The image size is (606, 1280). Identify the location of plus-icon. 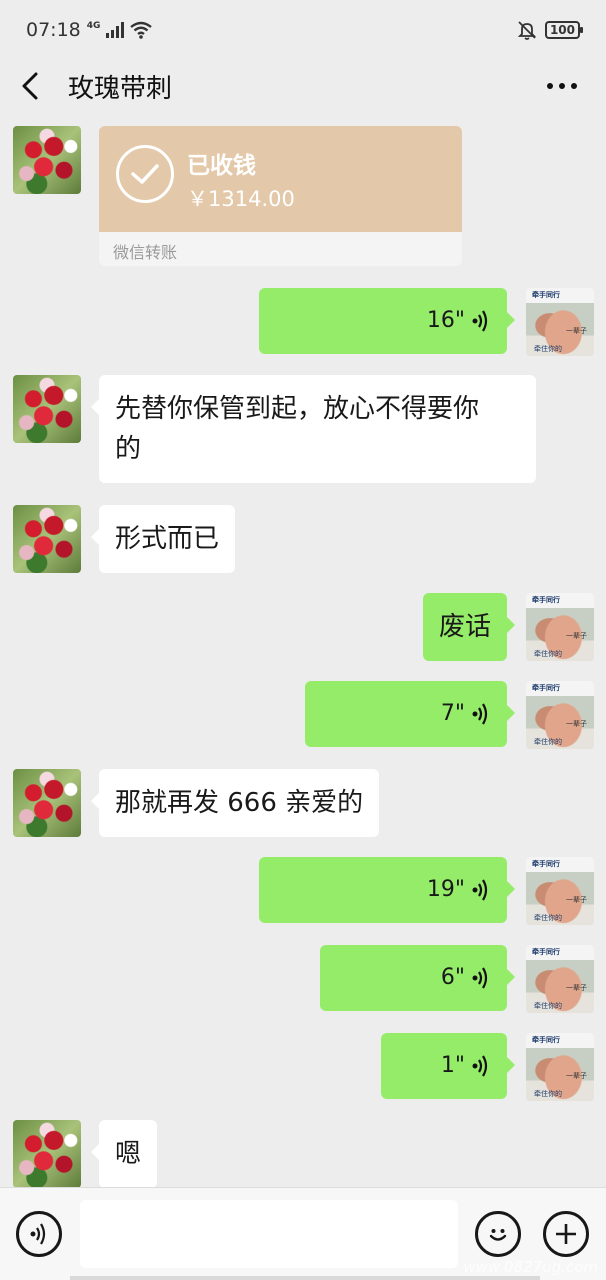
(566, 1234).